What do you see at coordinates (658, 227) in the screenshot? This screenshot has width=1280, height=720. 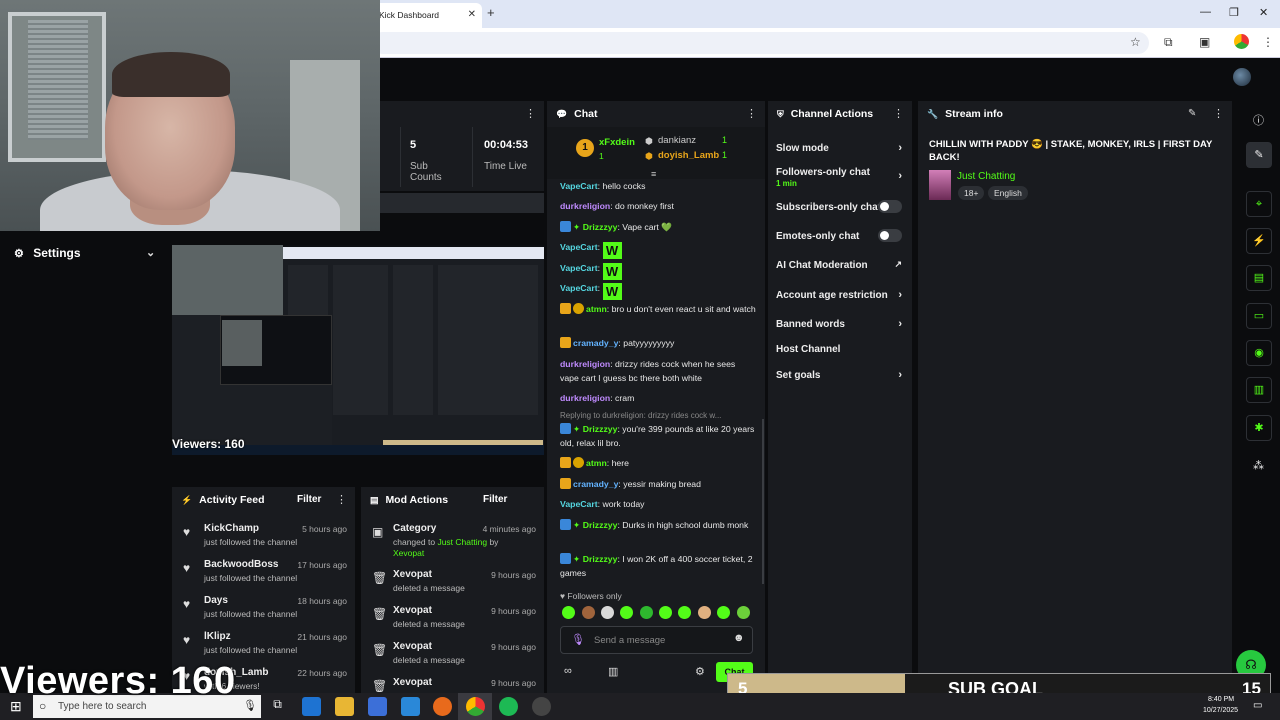 I see `chat-message: ✦ Drizzzyy: Vape cart 💚` at bounding box center [658, 227].